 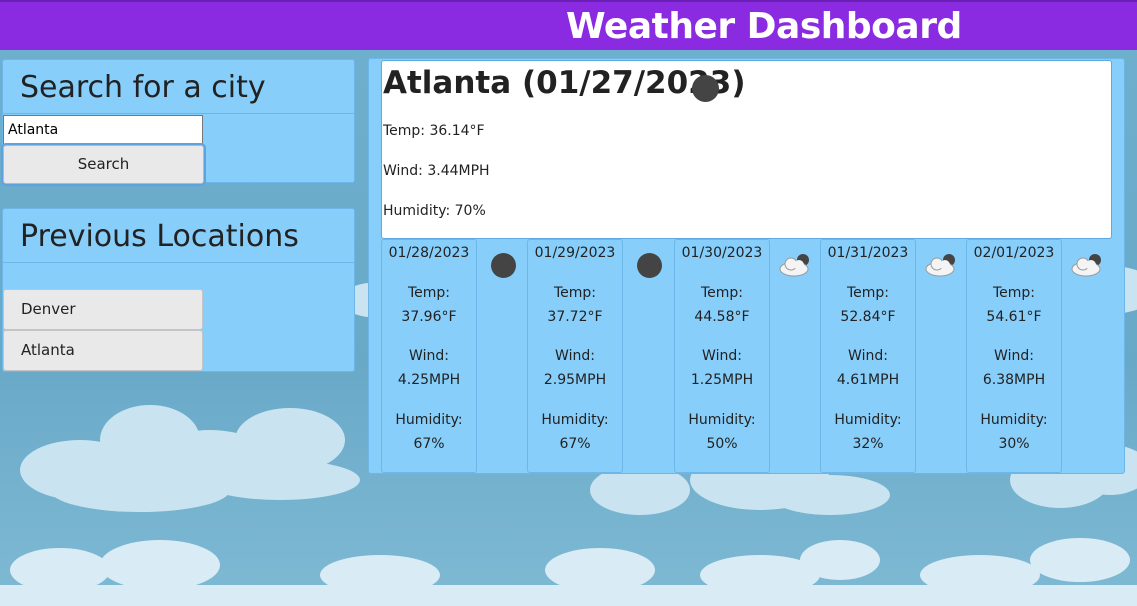 I want to click on forecast-temp: 44.58°F, so click(x=722, y=317).